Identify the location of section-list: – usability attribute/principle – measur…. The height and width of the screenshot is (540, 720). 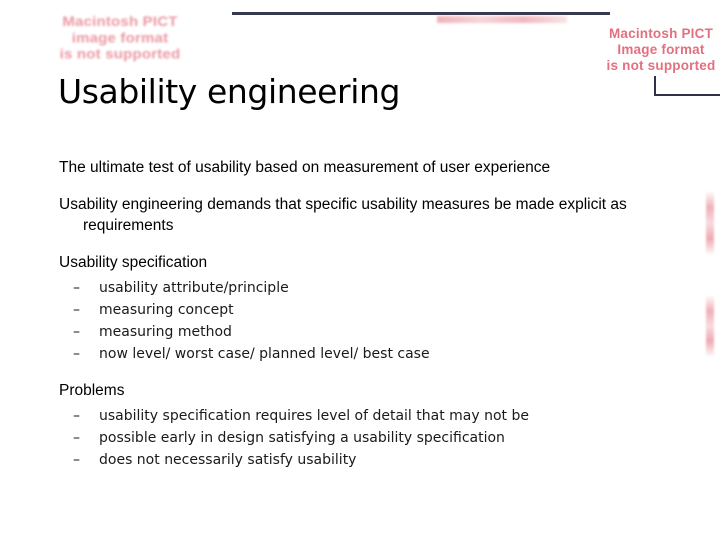
(369, 321).